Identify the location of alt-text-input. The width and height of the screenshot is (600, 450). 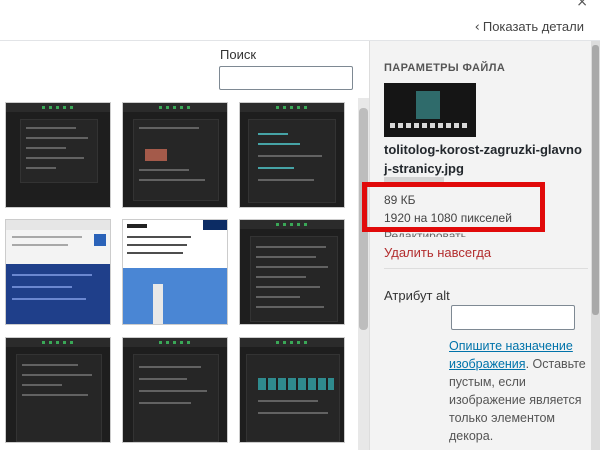
(513, 317).